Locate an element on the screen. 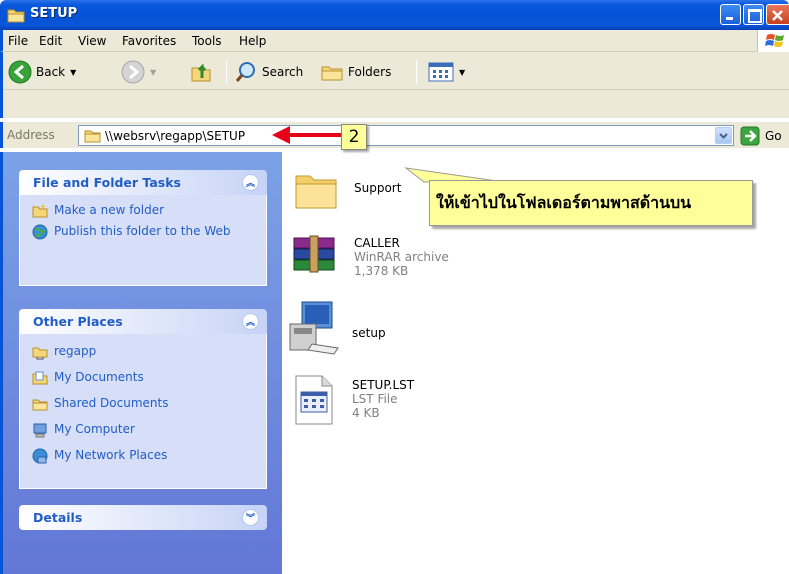 The width and height of the screenshot is (789, 574). menu-favorites: Favorites is located at coordinates (149, 41).